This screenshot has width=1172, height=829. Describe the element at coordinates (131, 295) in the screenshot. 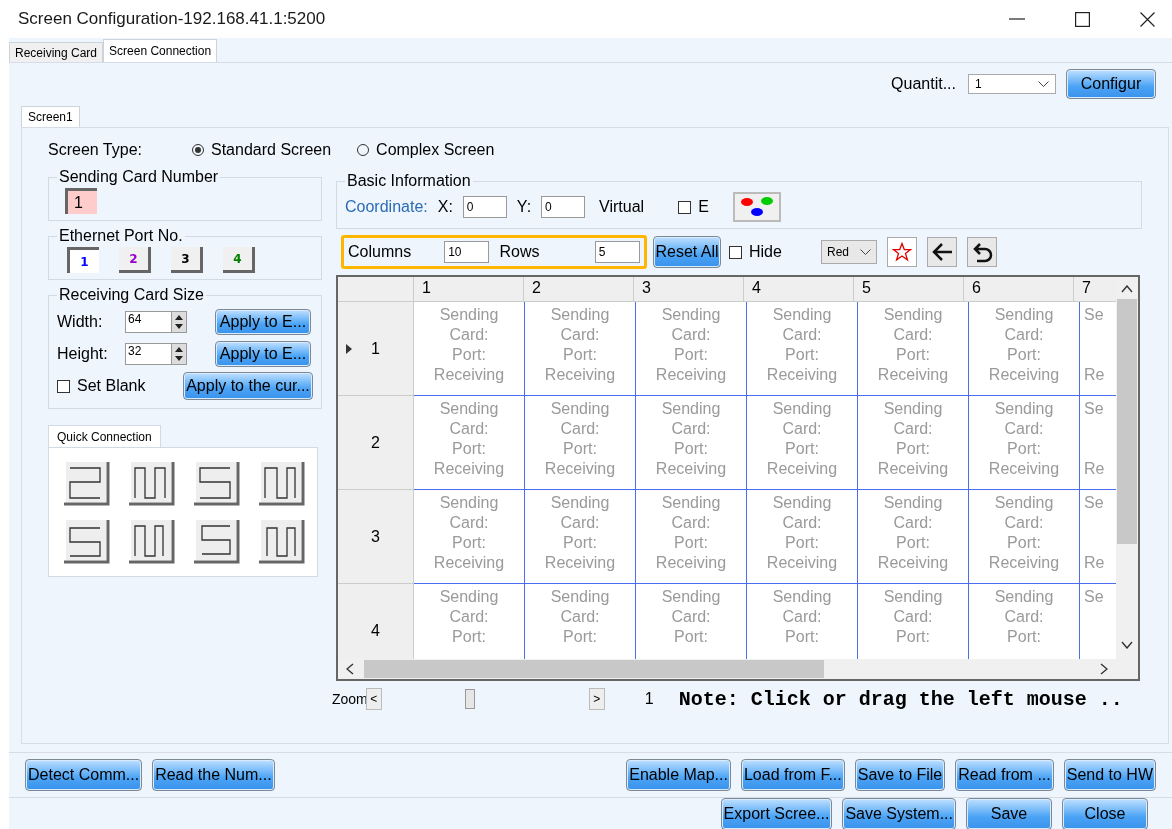

I see `group-title: Receiving Card Size` at that location.